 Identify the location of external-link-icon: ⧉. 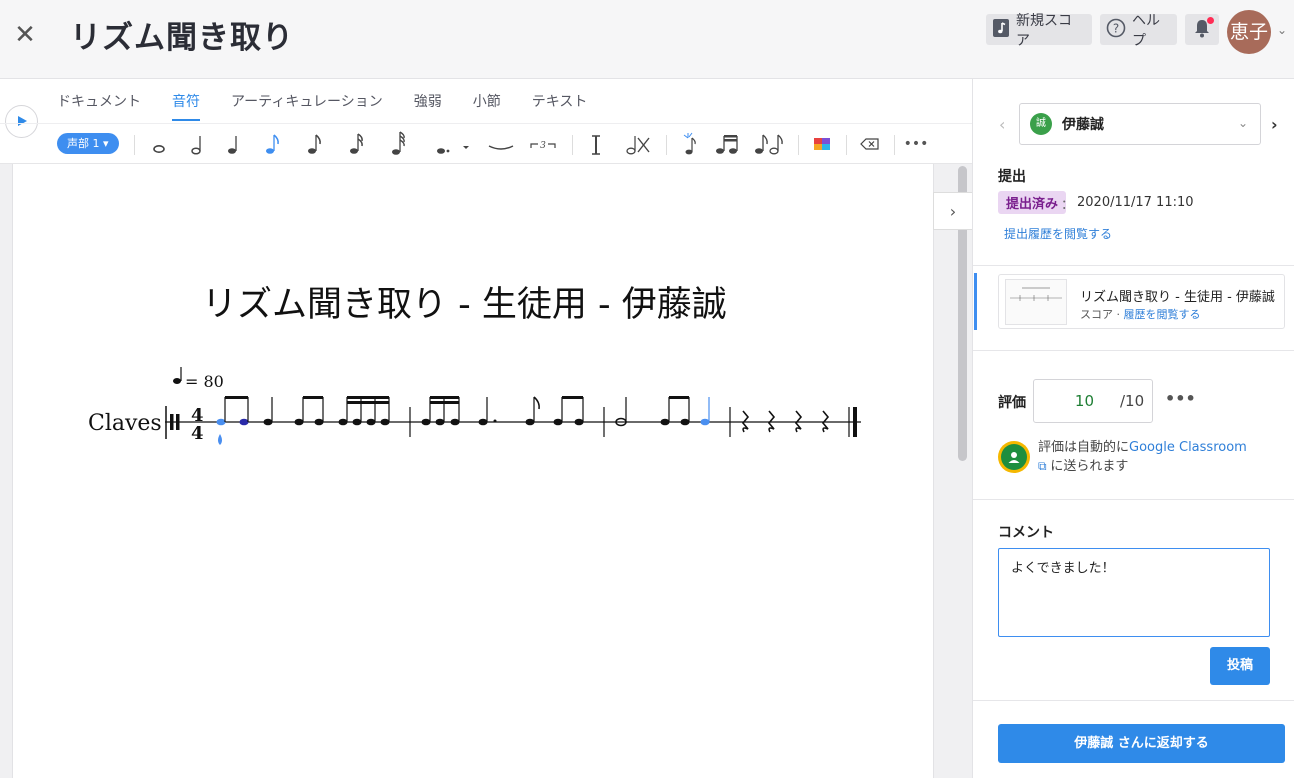
(1044, 466).